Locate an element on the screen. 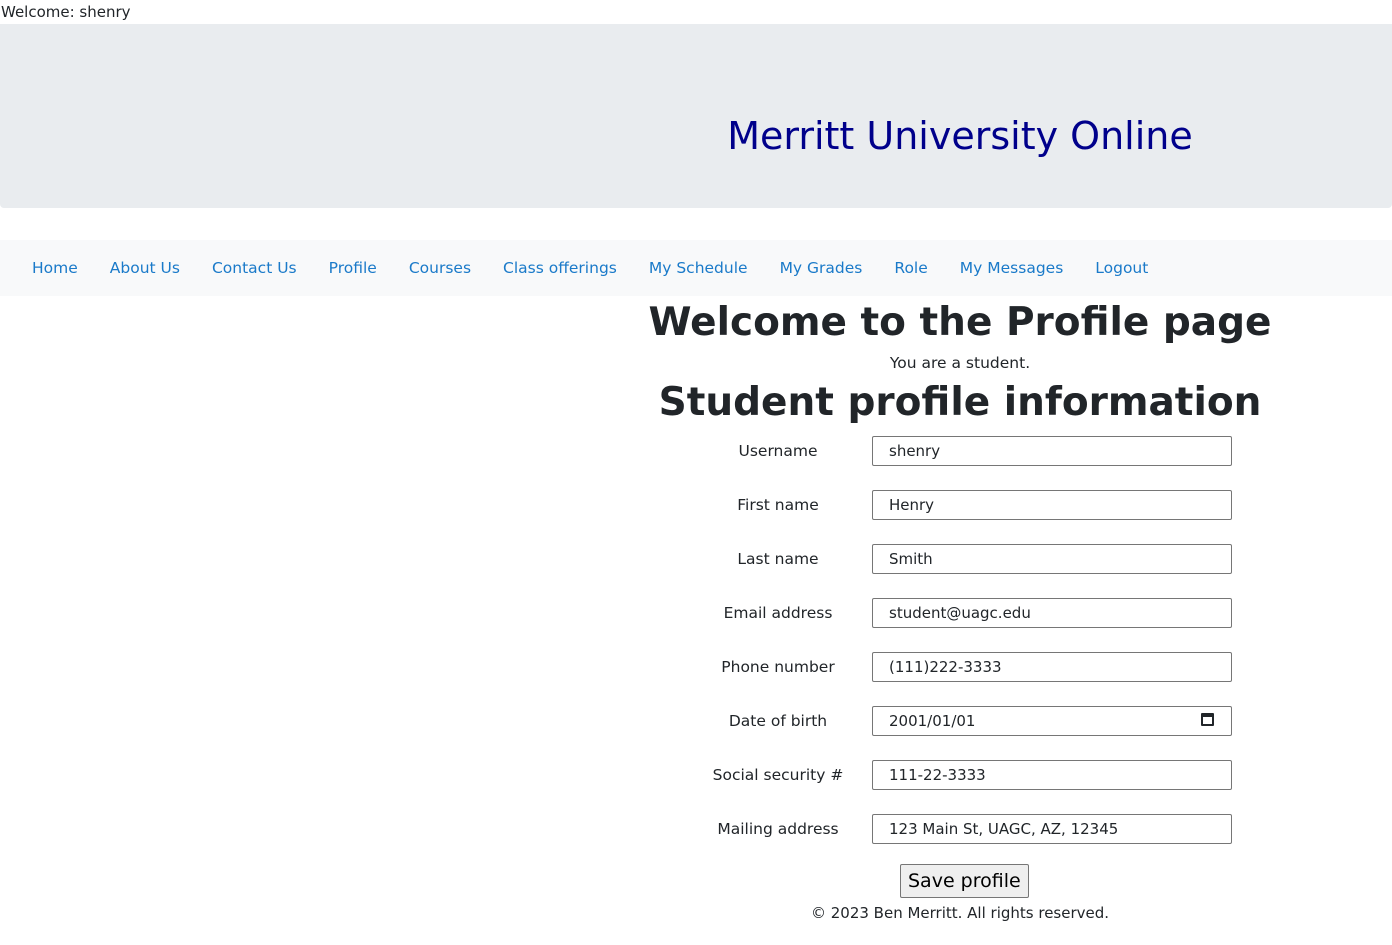 The height and width of the screenshot is (945, 1392). nav-link-class-offerings: Class offerings is located at coordinates (560, 268).